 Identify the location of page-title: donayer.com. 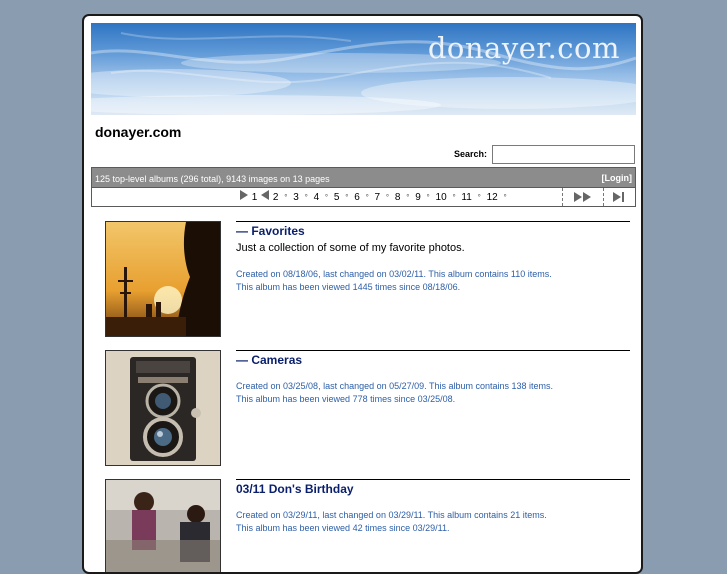
(138, 132).